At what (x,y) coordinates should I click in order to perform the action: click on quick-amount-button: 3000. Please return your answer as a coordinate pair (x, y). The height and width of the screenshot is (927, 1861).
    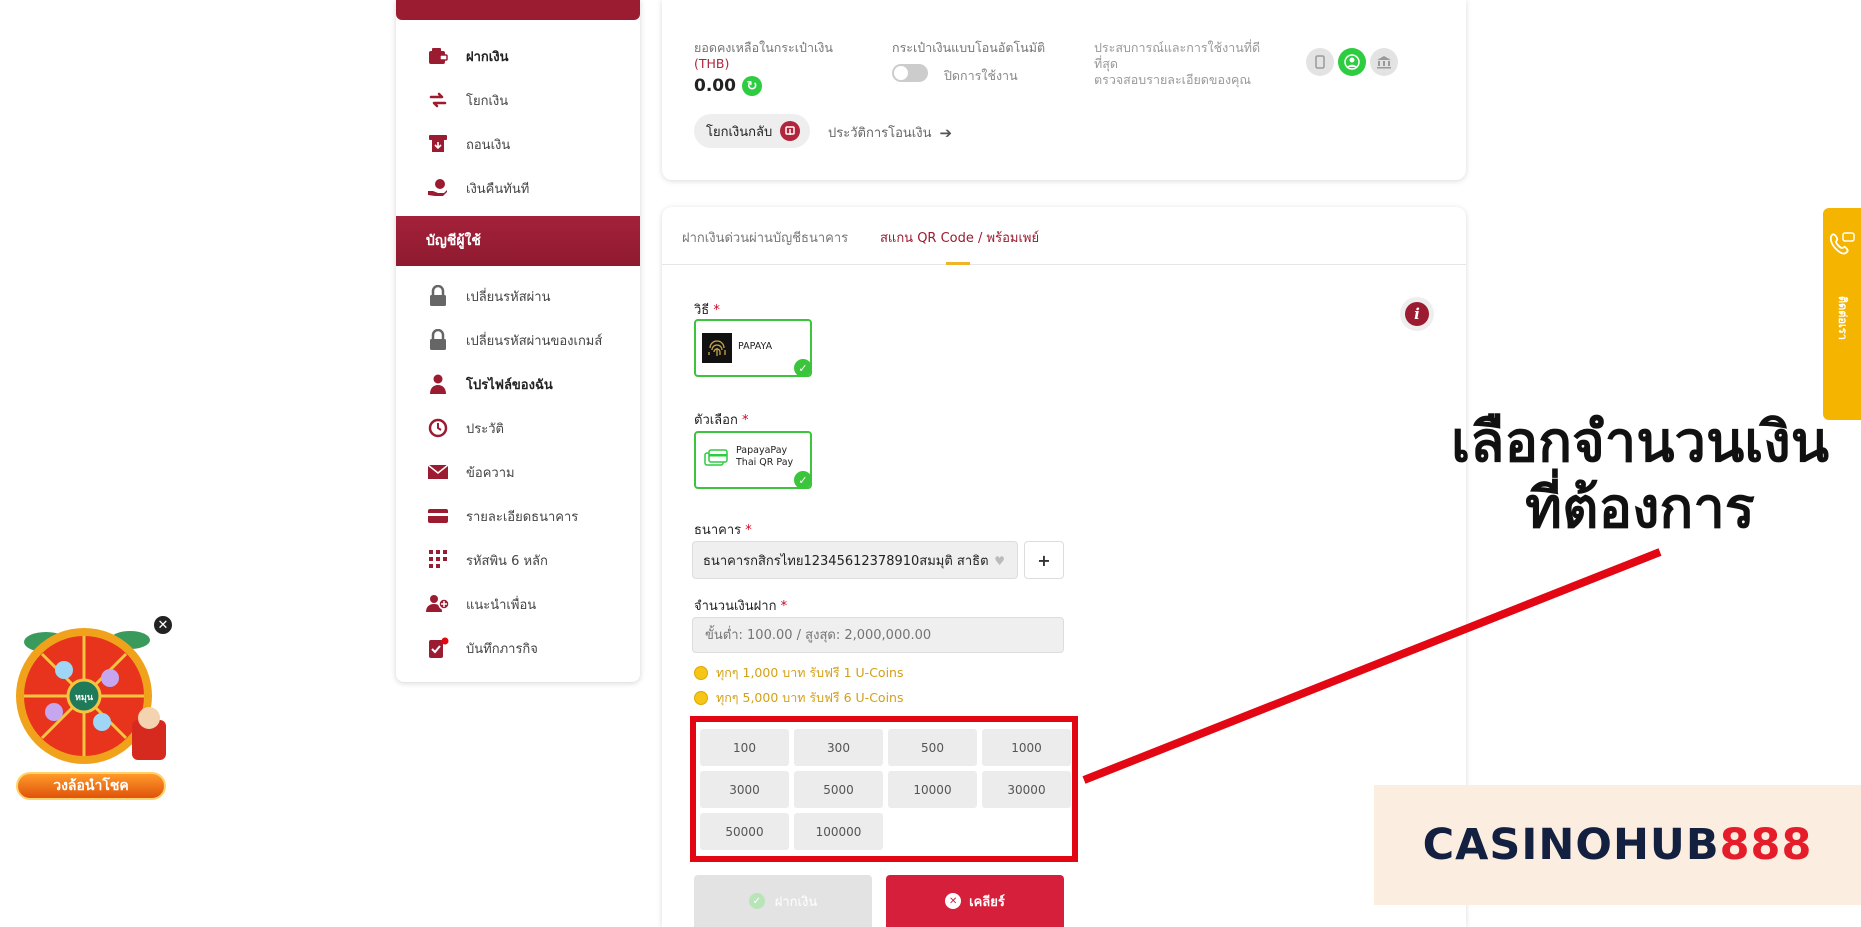
    Looking at the image, I should click on (744, 789).